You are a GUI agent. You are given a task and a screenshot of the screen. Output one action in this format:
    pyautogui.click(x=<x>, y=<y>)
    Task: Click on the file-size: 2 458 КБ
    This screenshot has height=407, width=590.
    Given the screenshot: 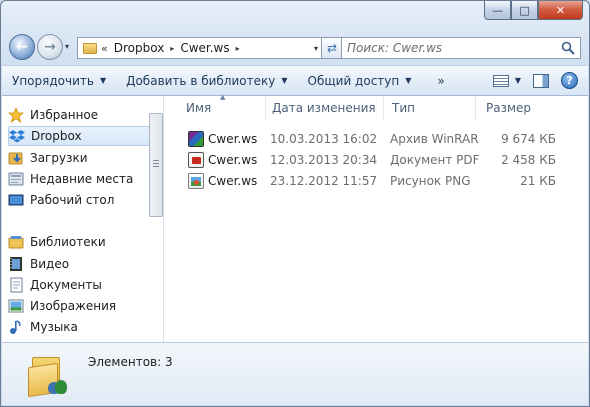 What is the action you would take?
    pyautogui.click(x=528, y=160)
    